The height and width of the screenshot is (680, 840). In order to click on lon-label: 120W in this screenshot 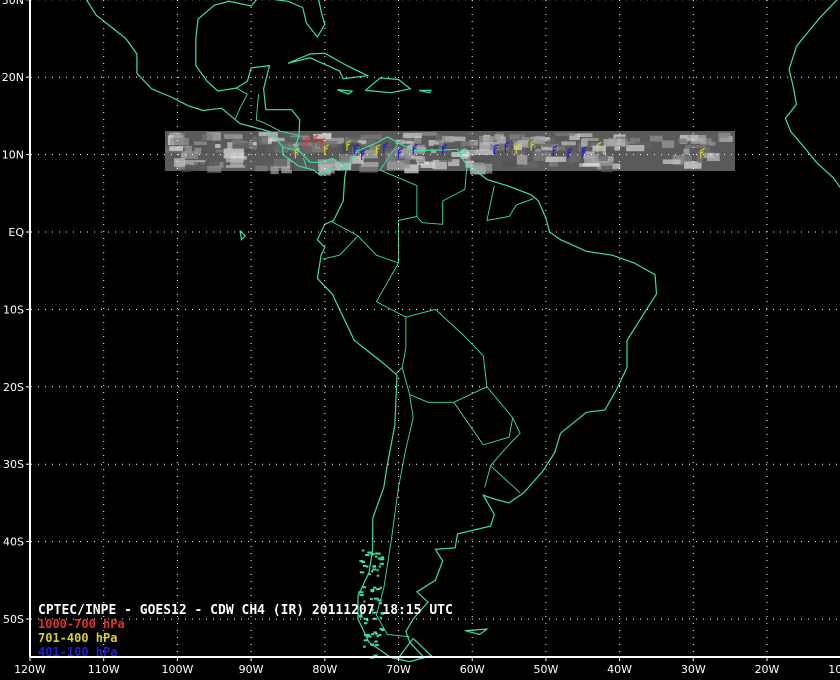, I will do `click(30, 669)`.